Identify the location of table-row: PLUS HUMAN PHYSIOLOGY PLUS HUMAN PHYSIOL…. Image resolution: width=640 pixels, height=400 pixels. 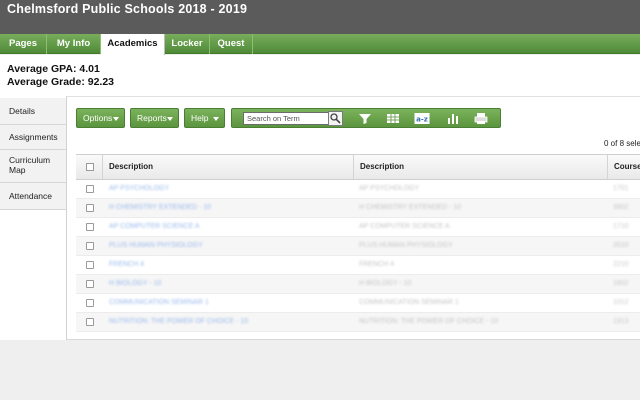
(358, 246).